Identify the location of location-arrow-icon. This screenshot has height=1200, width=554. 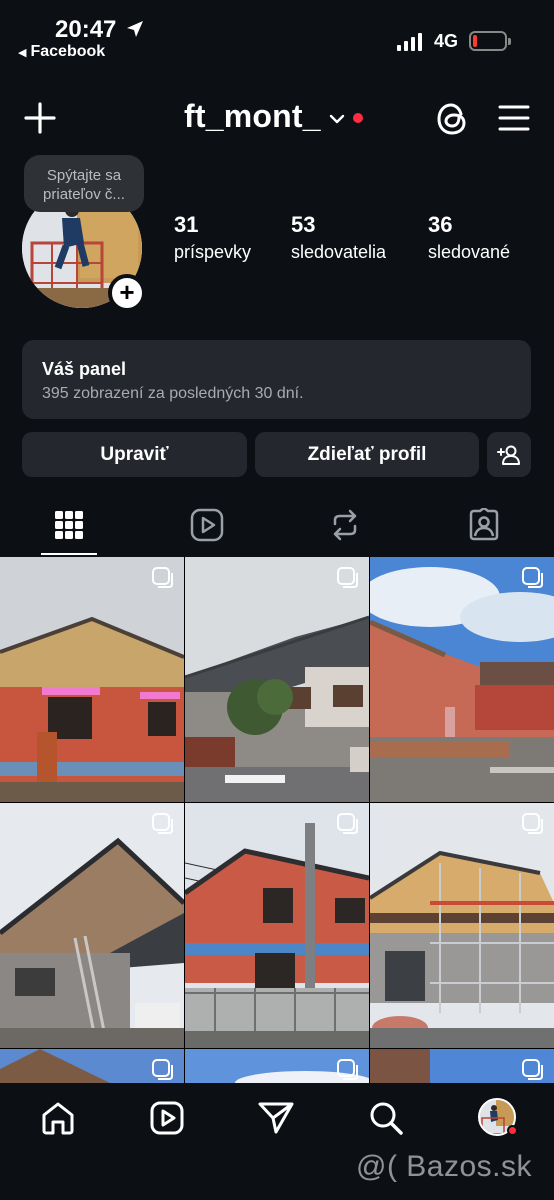
(135, 29).